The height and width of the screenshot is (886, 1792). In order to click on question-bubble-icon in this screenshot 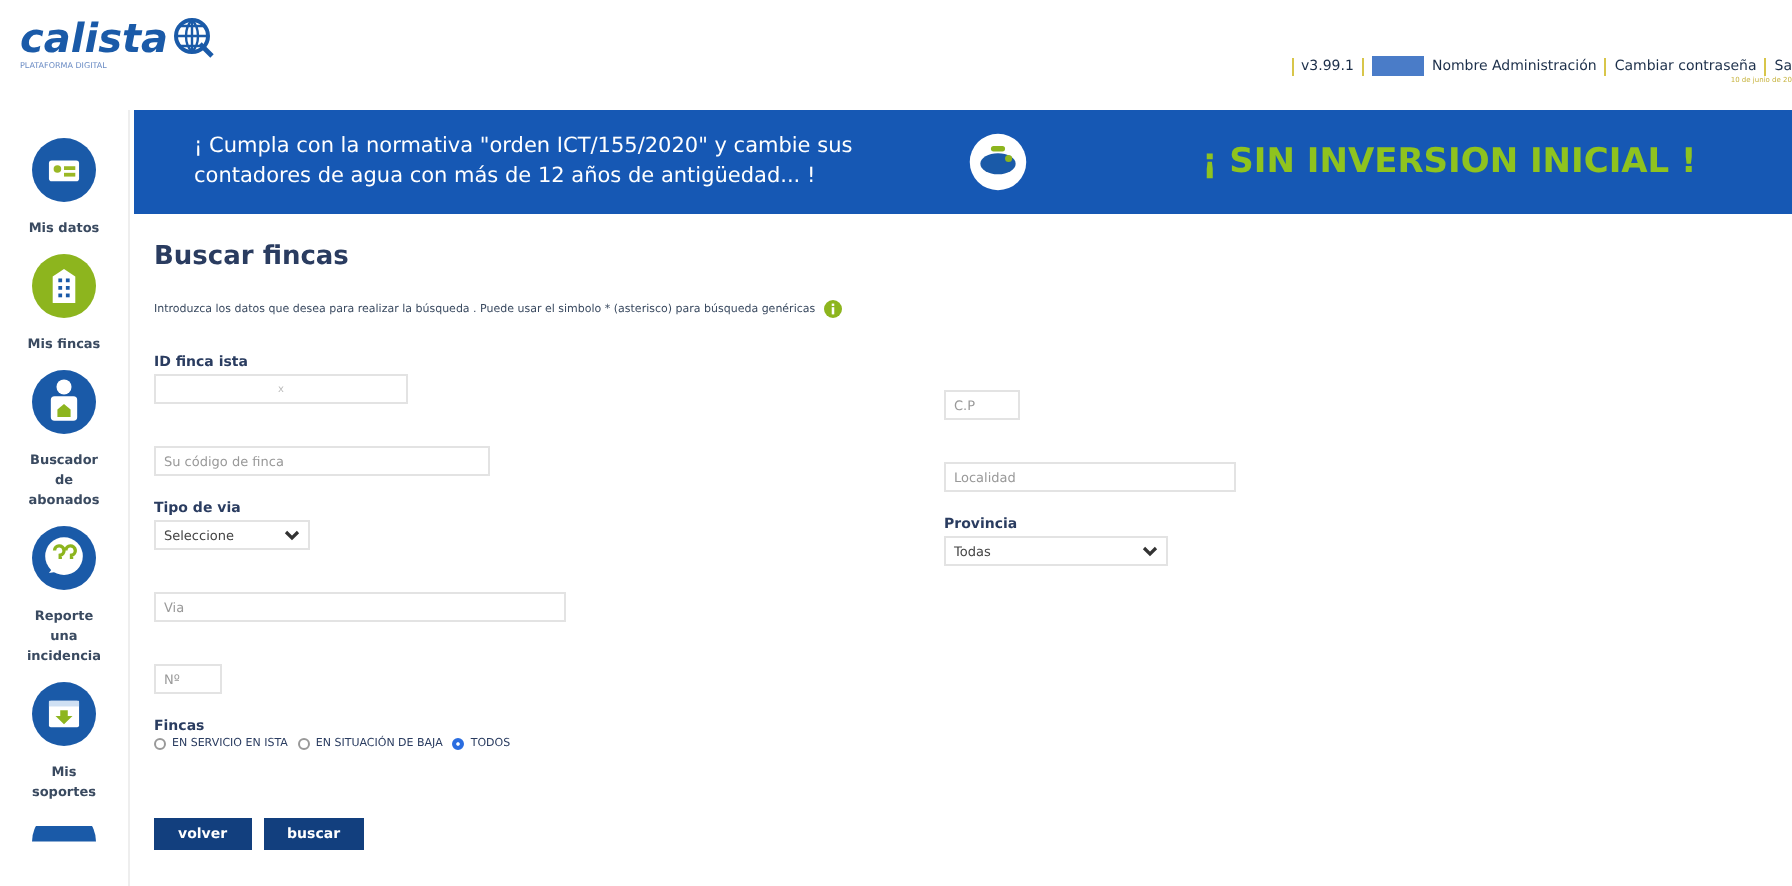, I will do `click(64, 558)`.